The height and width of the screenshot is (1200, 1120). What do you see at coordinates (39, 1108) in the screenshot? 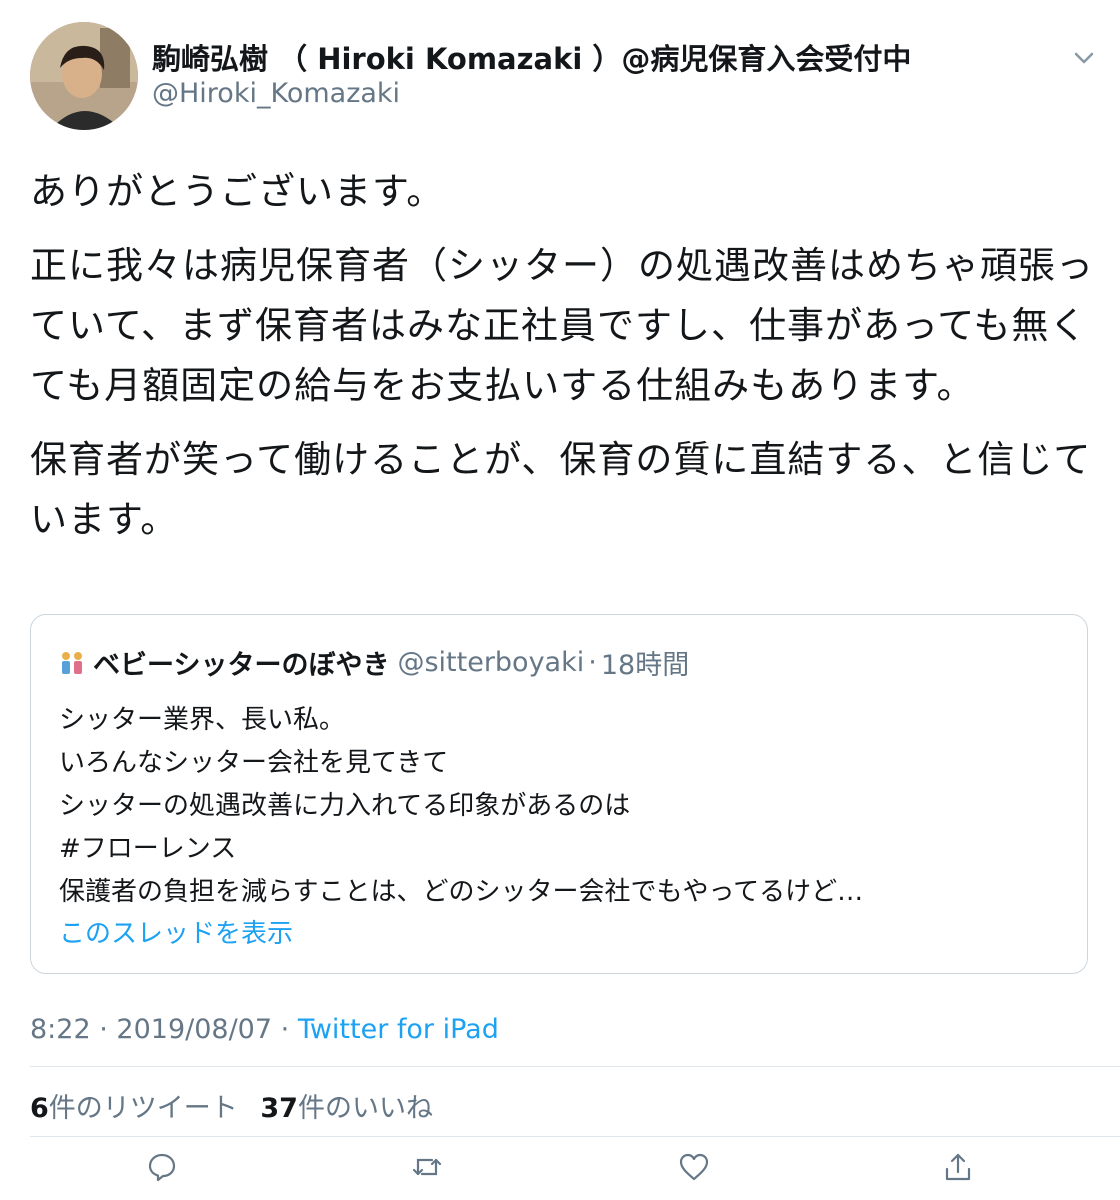
I see `retweets-count: 6` at bounding box center [39, 1108].